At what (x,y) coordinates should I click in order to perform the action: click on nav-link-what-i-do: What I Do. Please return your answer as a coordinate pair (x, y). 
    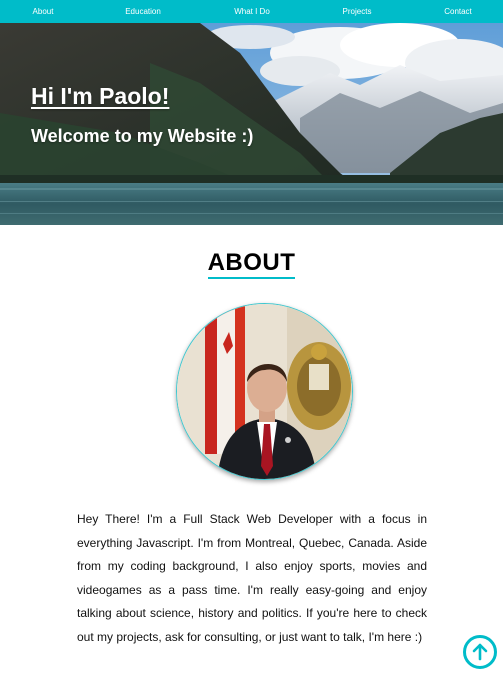
    Looking at the image, I should click on (252, 11).